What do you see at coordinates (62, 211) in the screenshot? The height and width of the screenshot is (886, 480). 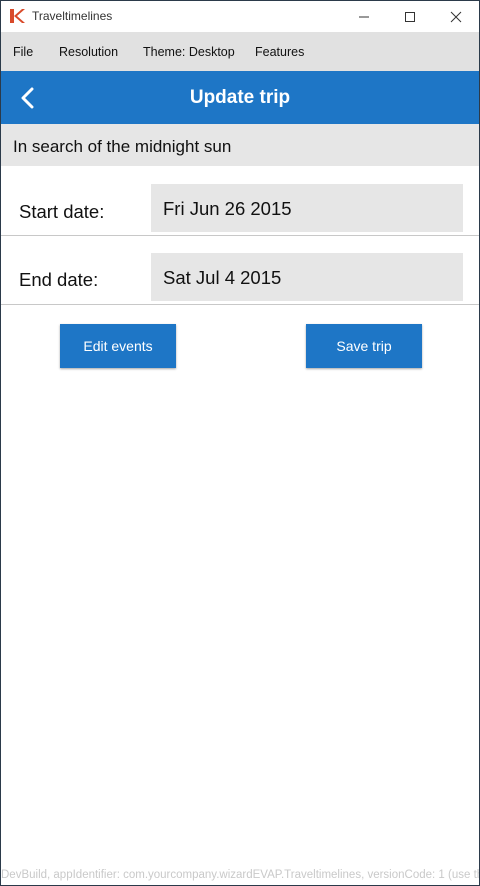 I see `start-date-label: Start date:` at bounding box center [62, 211].